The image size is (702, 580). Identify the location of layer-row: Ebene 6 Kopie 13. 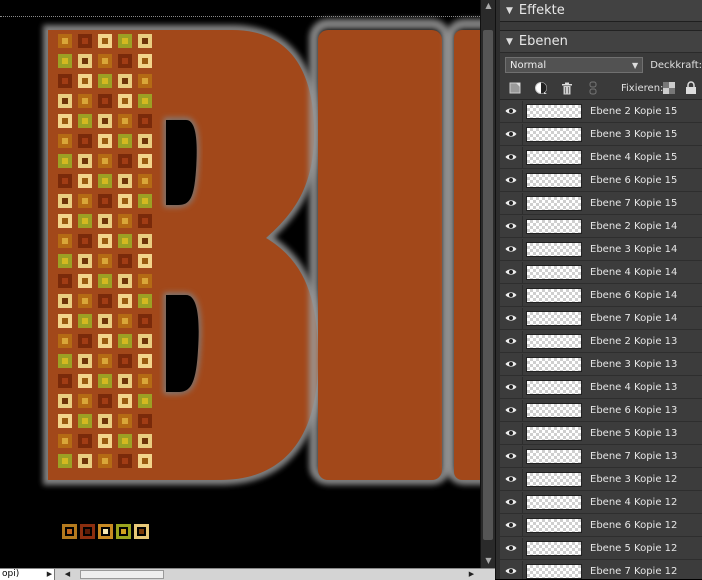
(601, 410).